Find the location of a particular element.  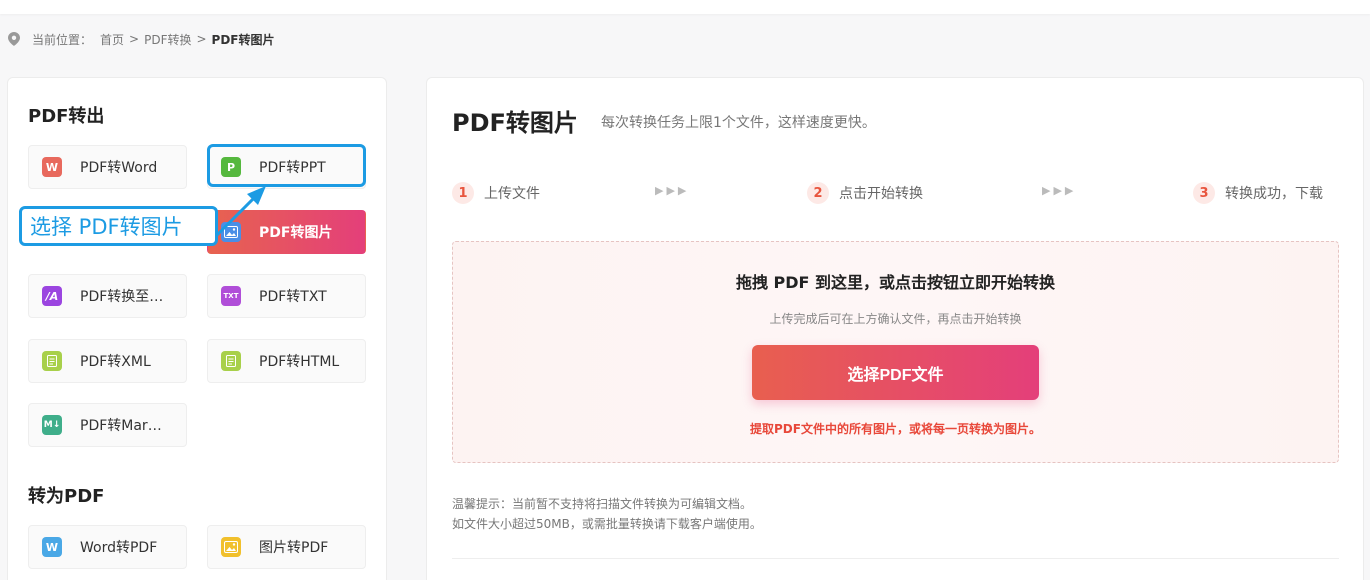

drop-zone-hint: 上传完成后可在上方确认文件，再点击开始转换 is located at coordinates (895, 319).